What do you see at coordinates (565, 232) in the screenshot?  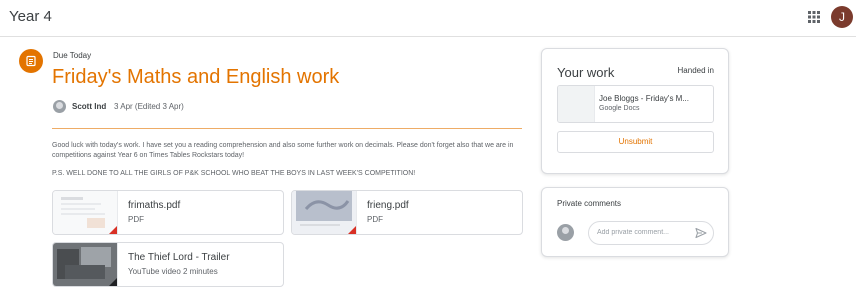 I see `commenter-avatar` at bounding box center [565, 232].